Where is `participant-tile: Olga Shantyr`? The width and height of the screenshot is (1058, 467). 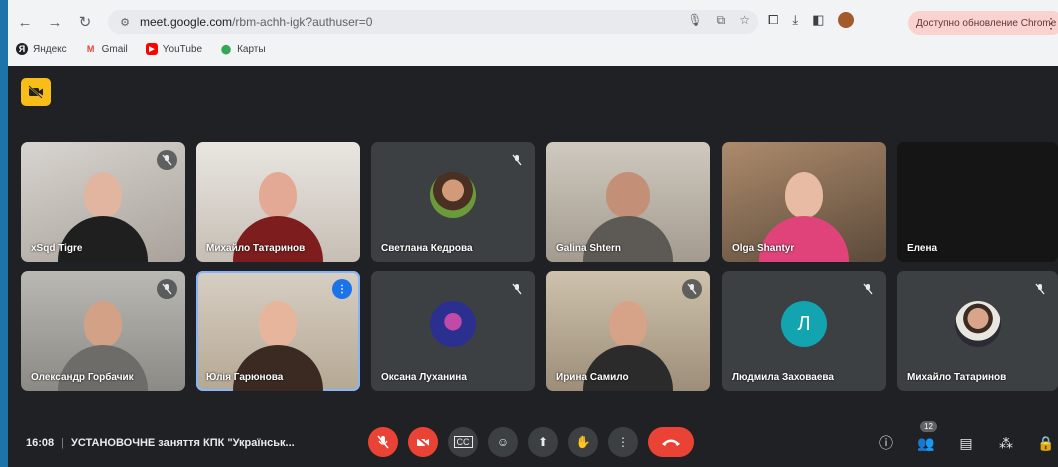 participant-tile: Olga Shantyr is located at coordinates (804, 202).